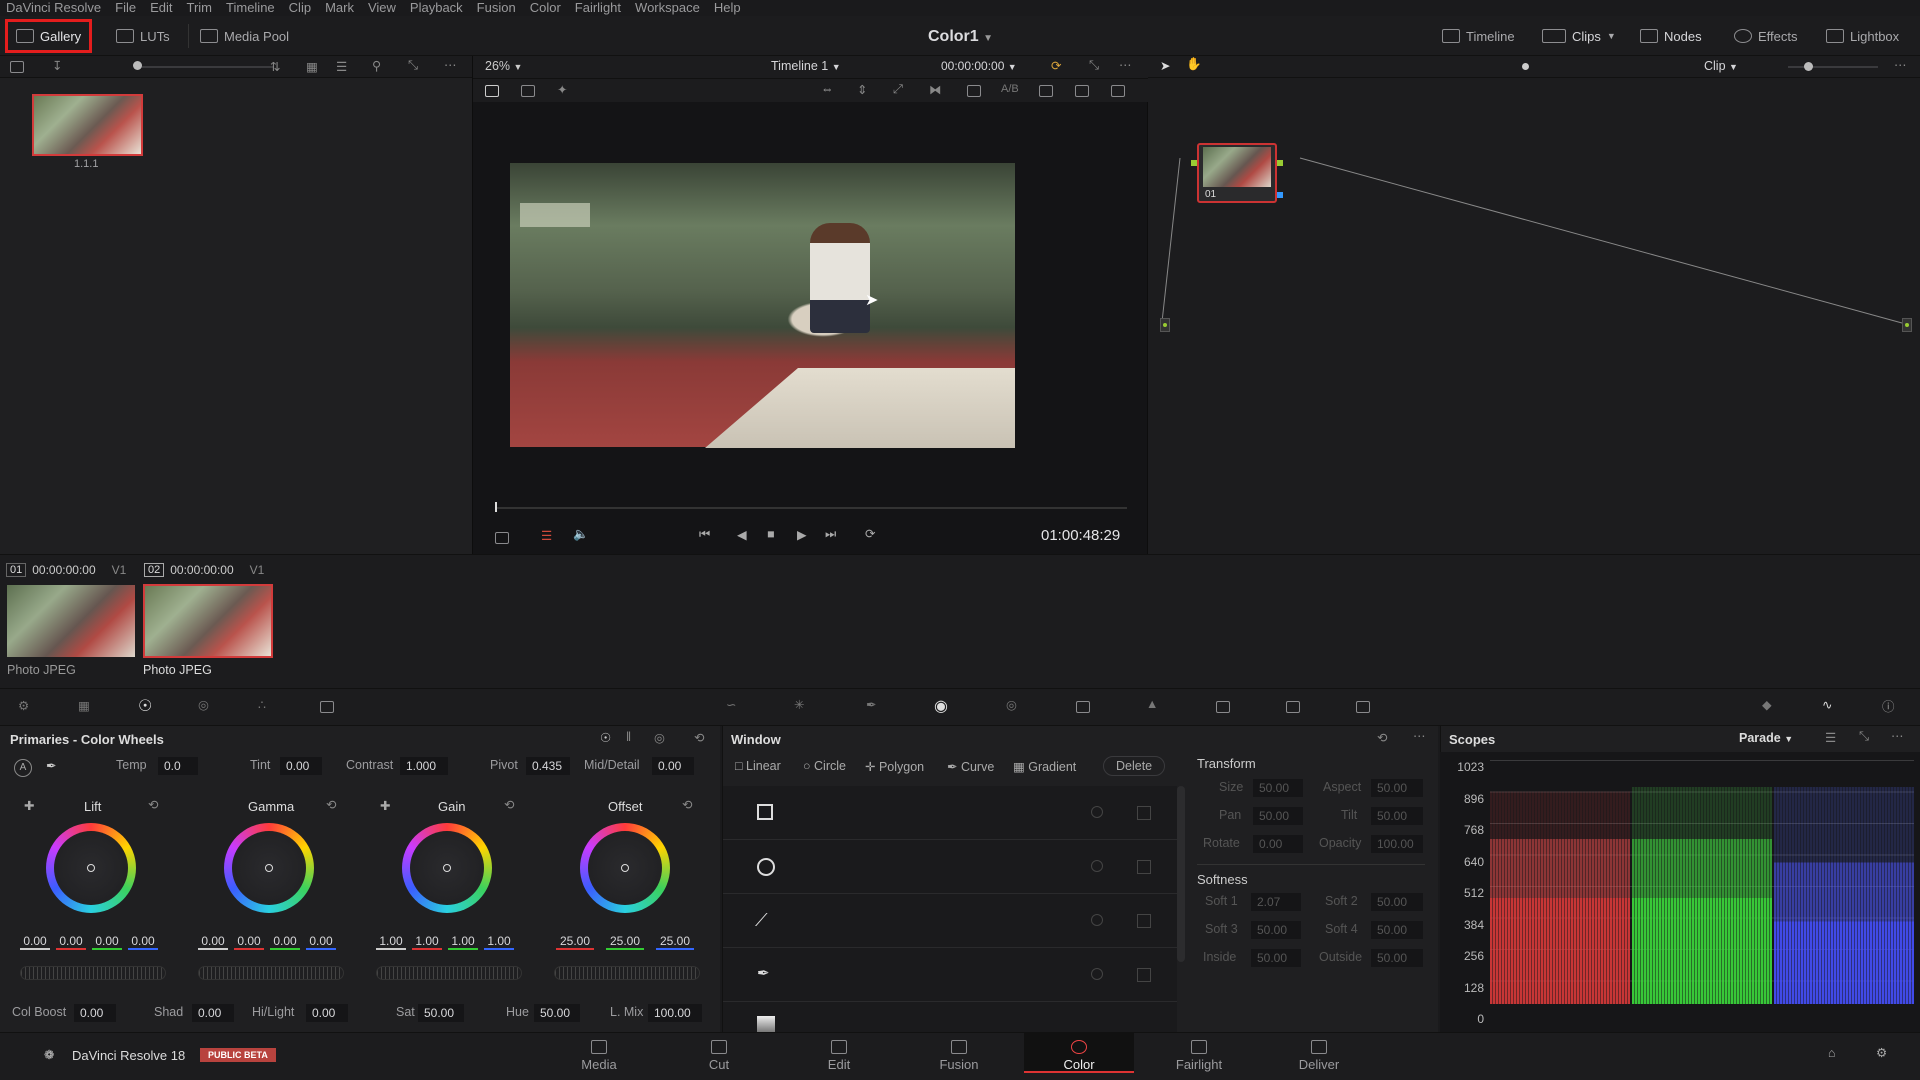 Image resolution: width=1920 pixels, height=1080 pixels. What do you see at coordinates (1152, 704) in the screenshot?
I see `blur-icon: ▲` at bounding box center [1152, 704].